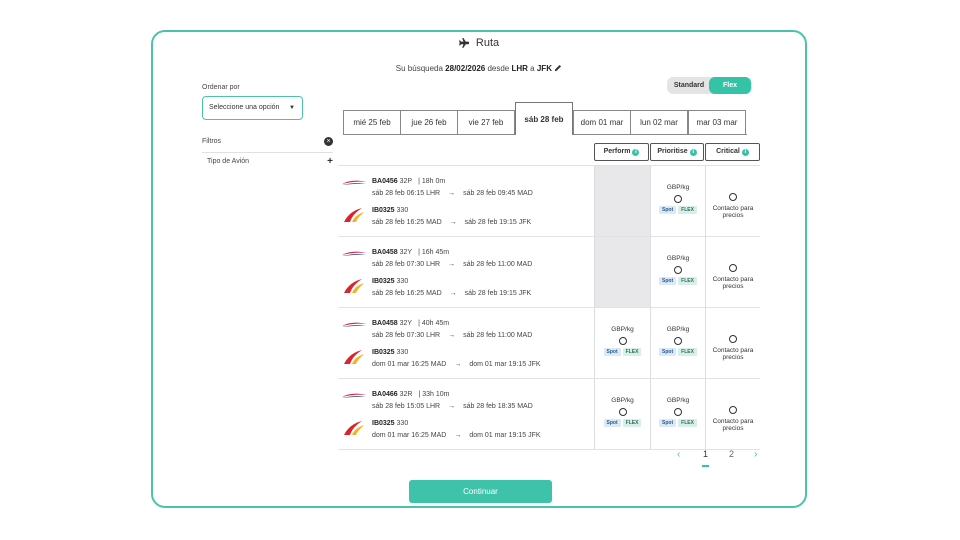  I want to click on date-tab: mié 25 feb, so click(372, 122).